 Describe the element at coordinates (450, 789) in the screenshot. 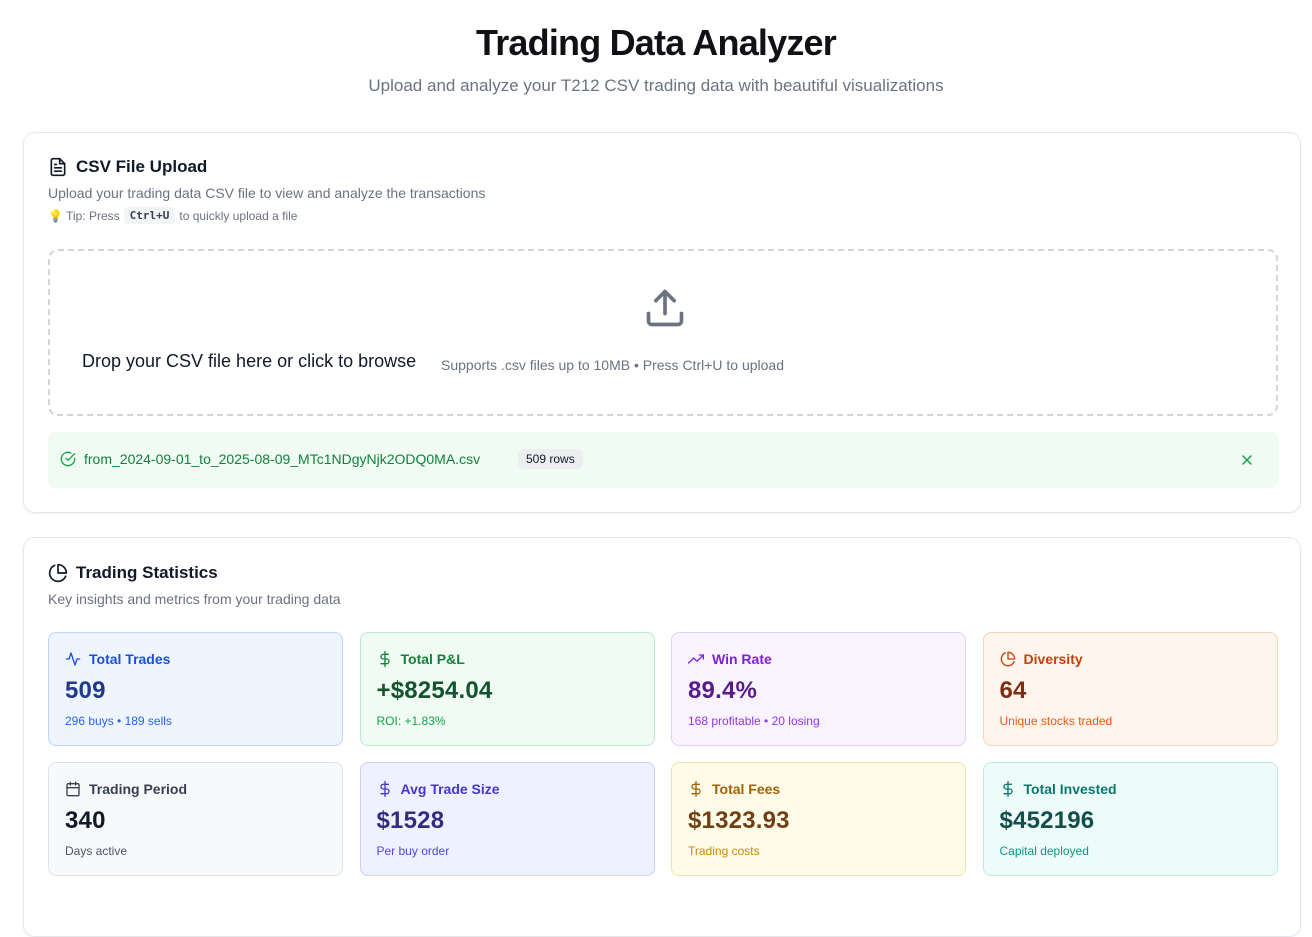

I see `stat-label: Avg Trade Size` at that location.